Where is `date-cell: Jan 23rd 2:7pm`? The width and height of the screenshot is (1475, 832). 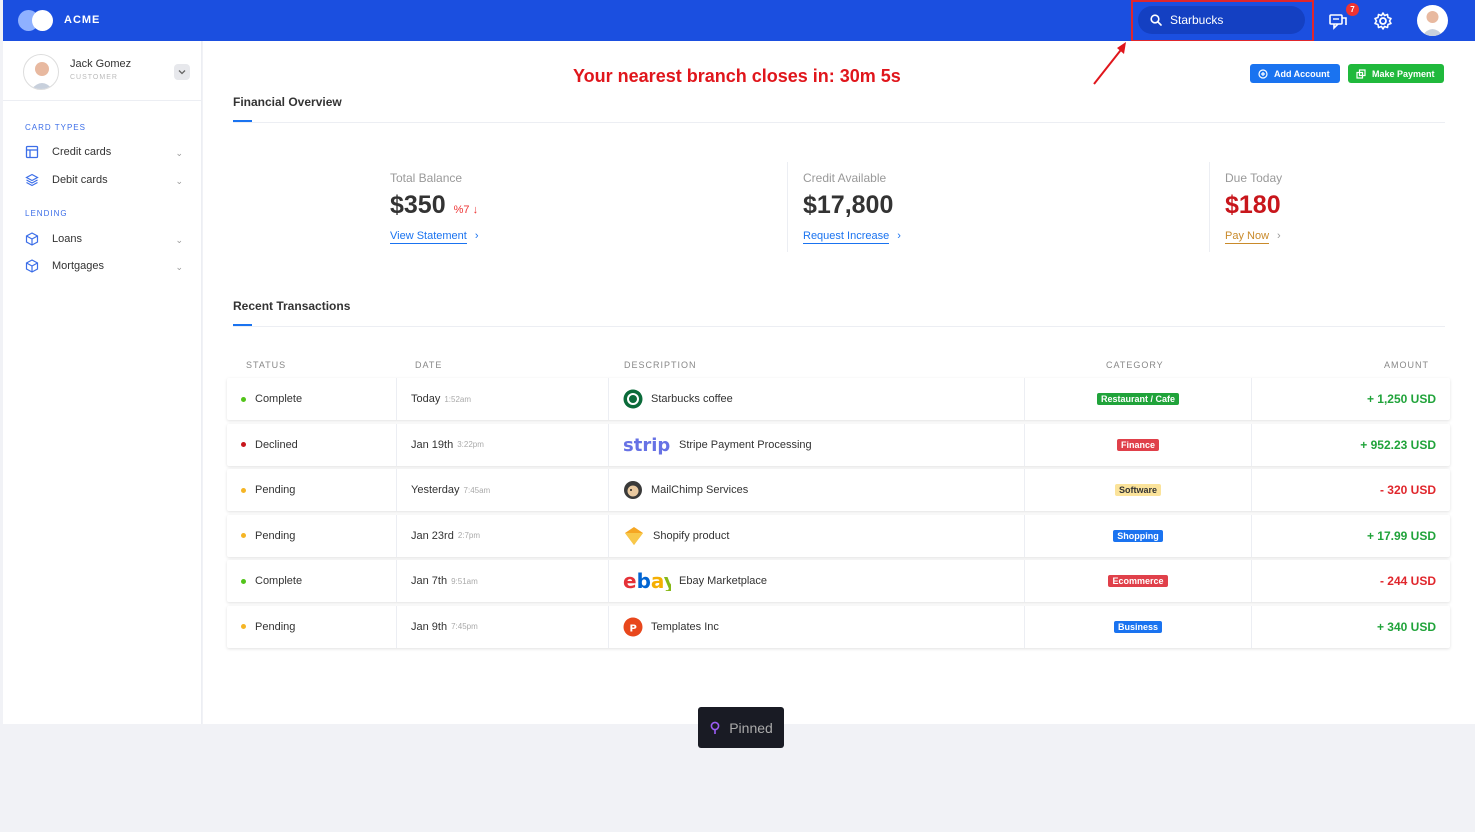
date-cell: Jan 23rd 2:7pm is located at coordinates (445, 536).